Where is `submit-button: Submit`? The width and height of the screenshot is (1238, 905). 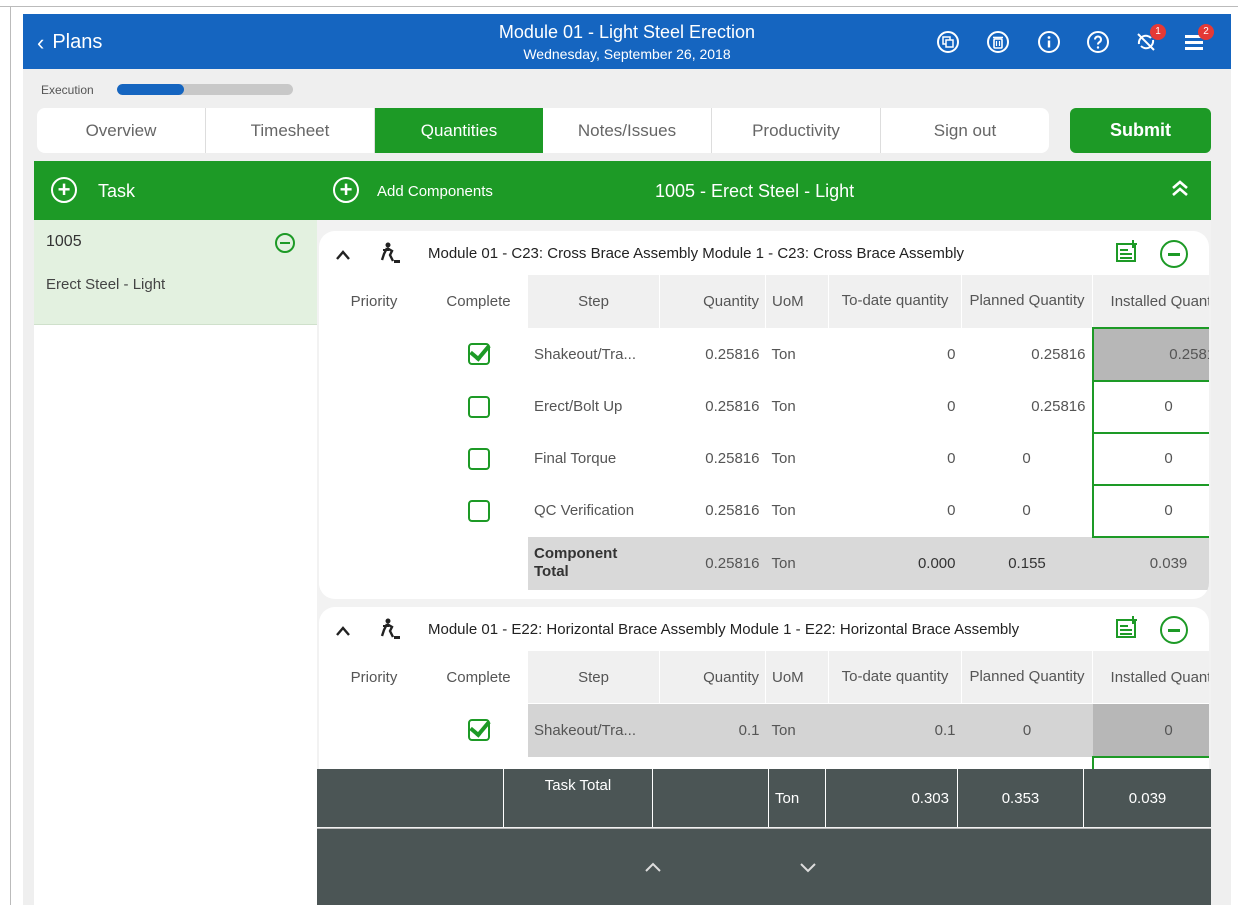 submit-button: Submit is located at coordinates (1140, 130).